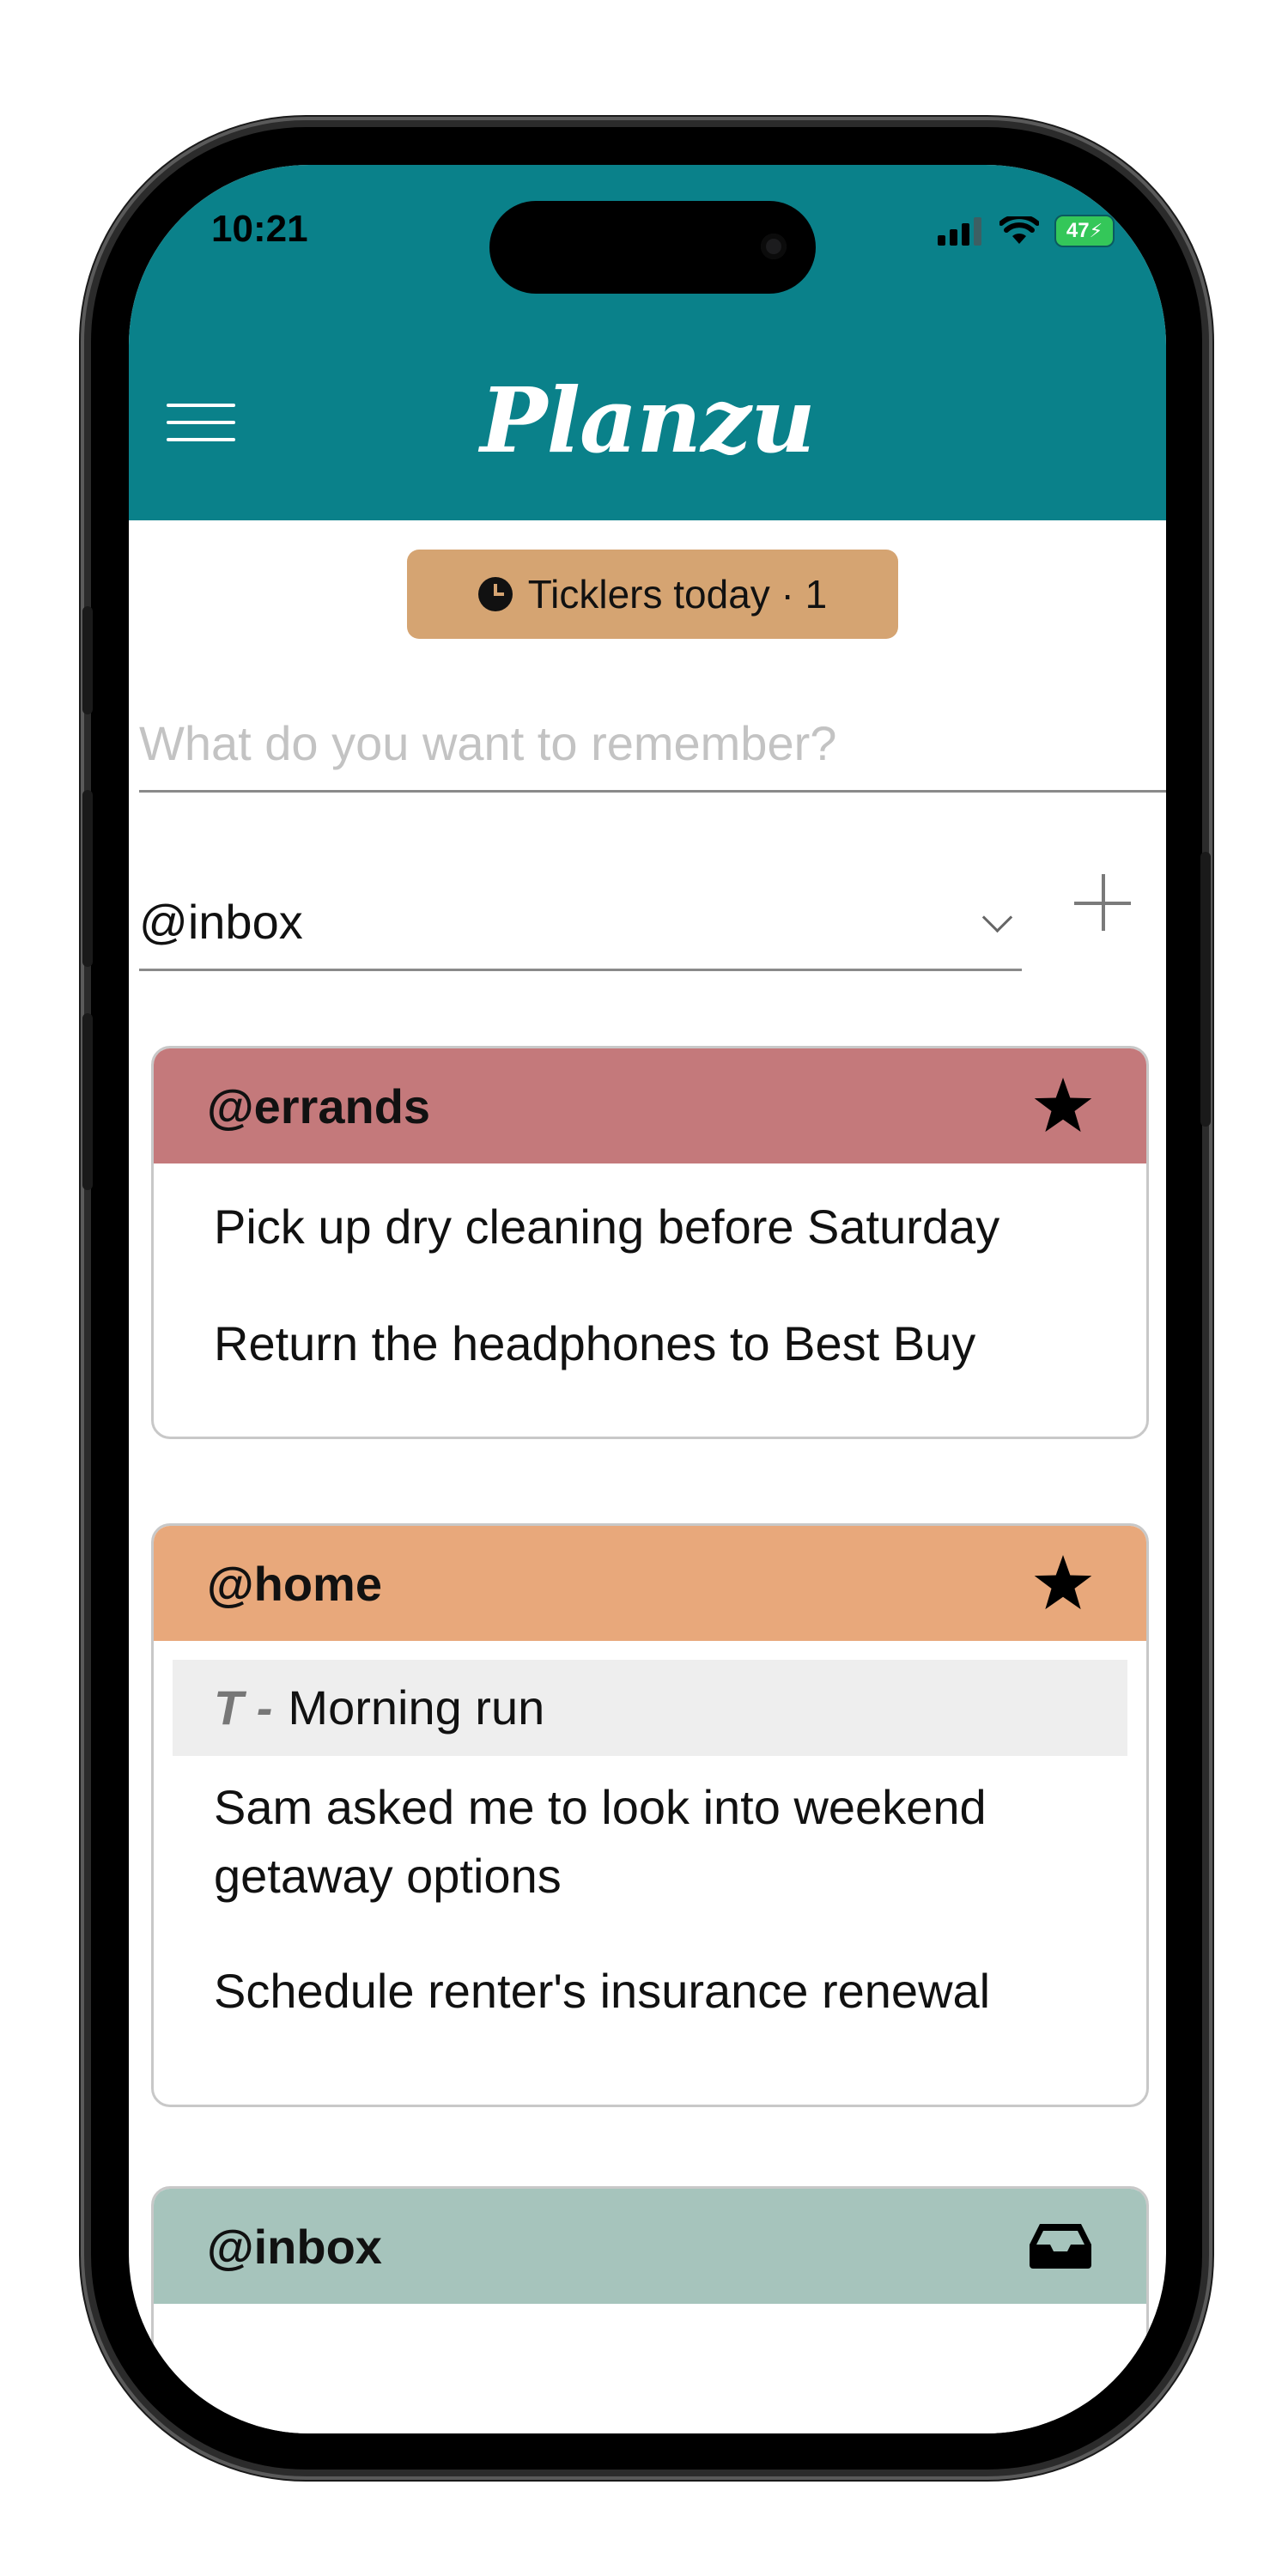  Describe the element at coordinates (294, 2246) in the screenshot. I see `card-title: @inbox` at that location.